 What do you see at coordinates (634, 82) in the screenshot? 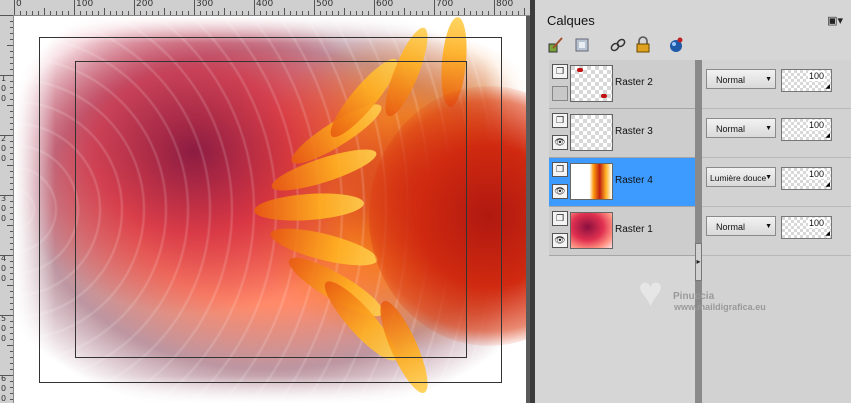
I see `layer-name: Raster 2` at bounding box center [634, 82].